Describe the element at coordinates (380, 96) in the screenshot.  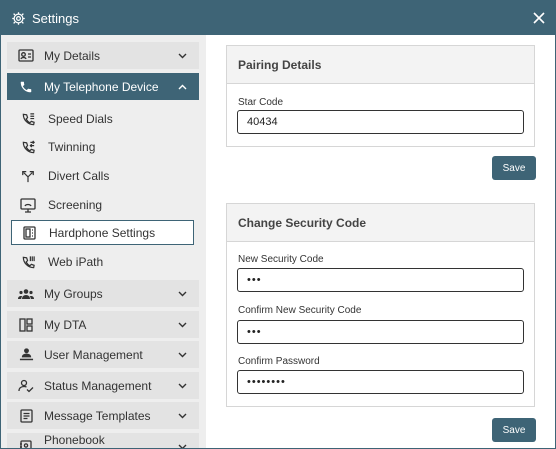
I see `pairing-details-panel: Pairing Details Star Code 40434` at that location.